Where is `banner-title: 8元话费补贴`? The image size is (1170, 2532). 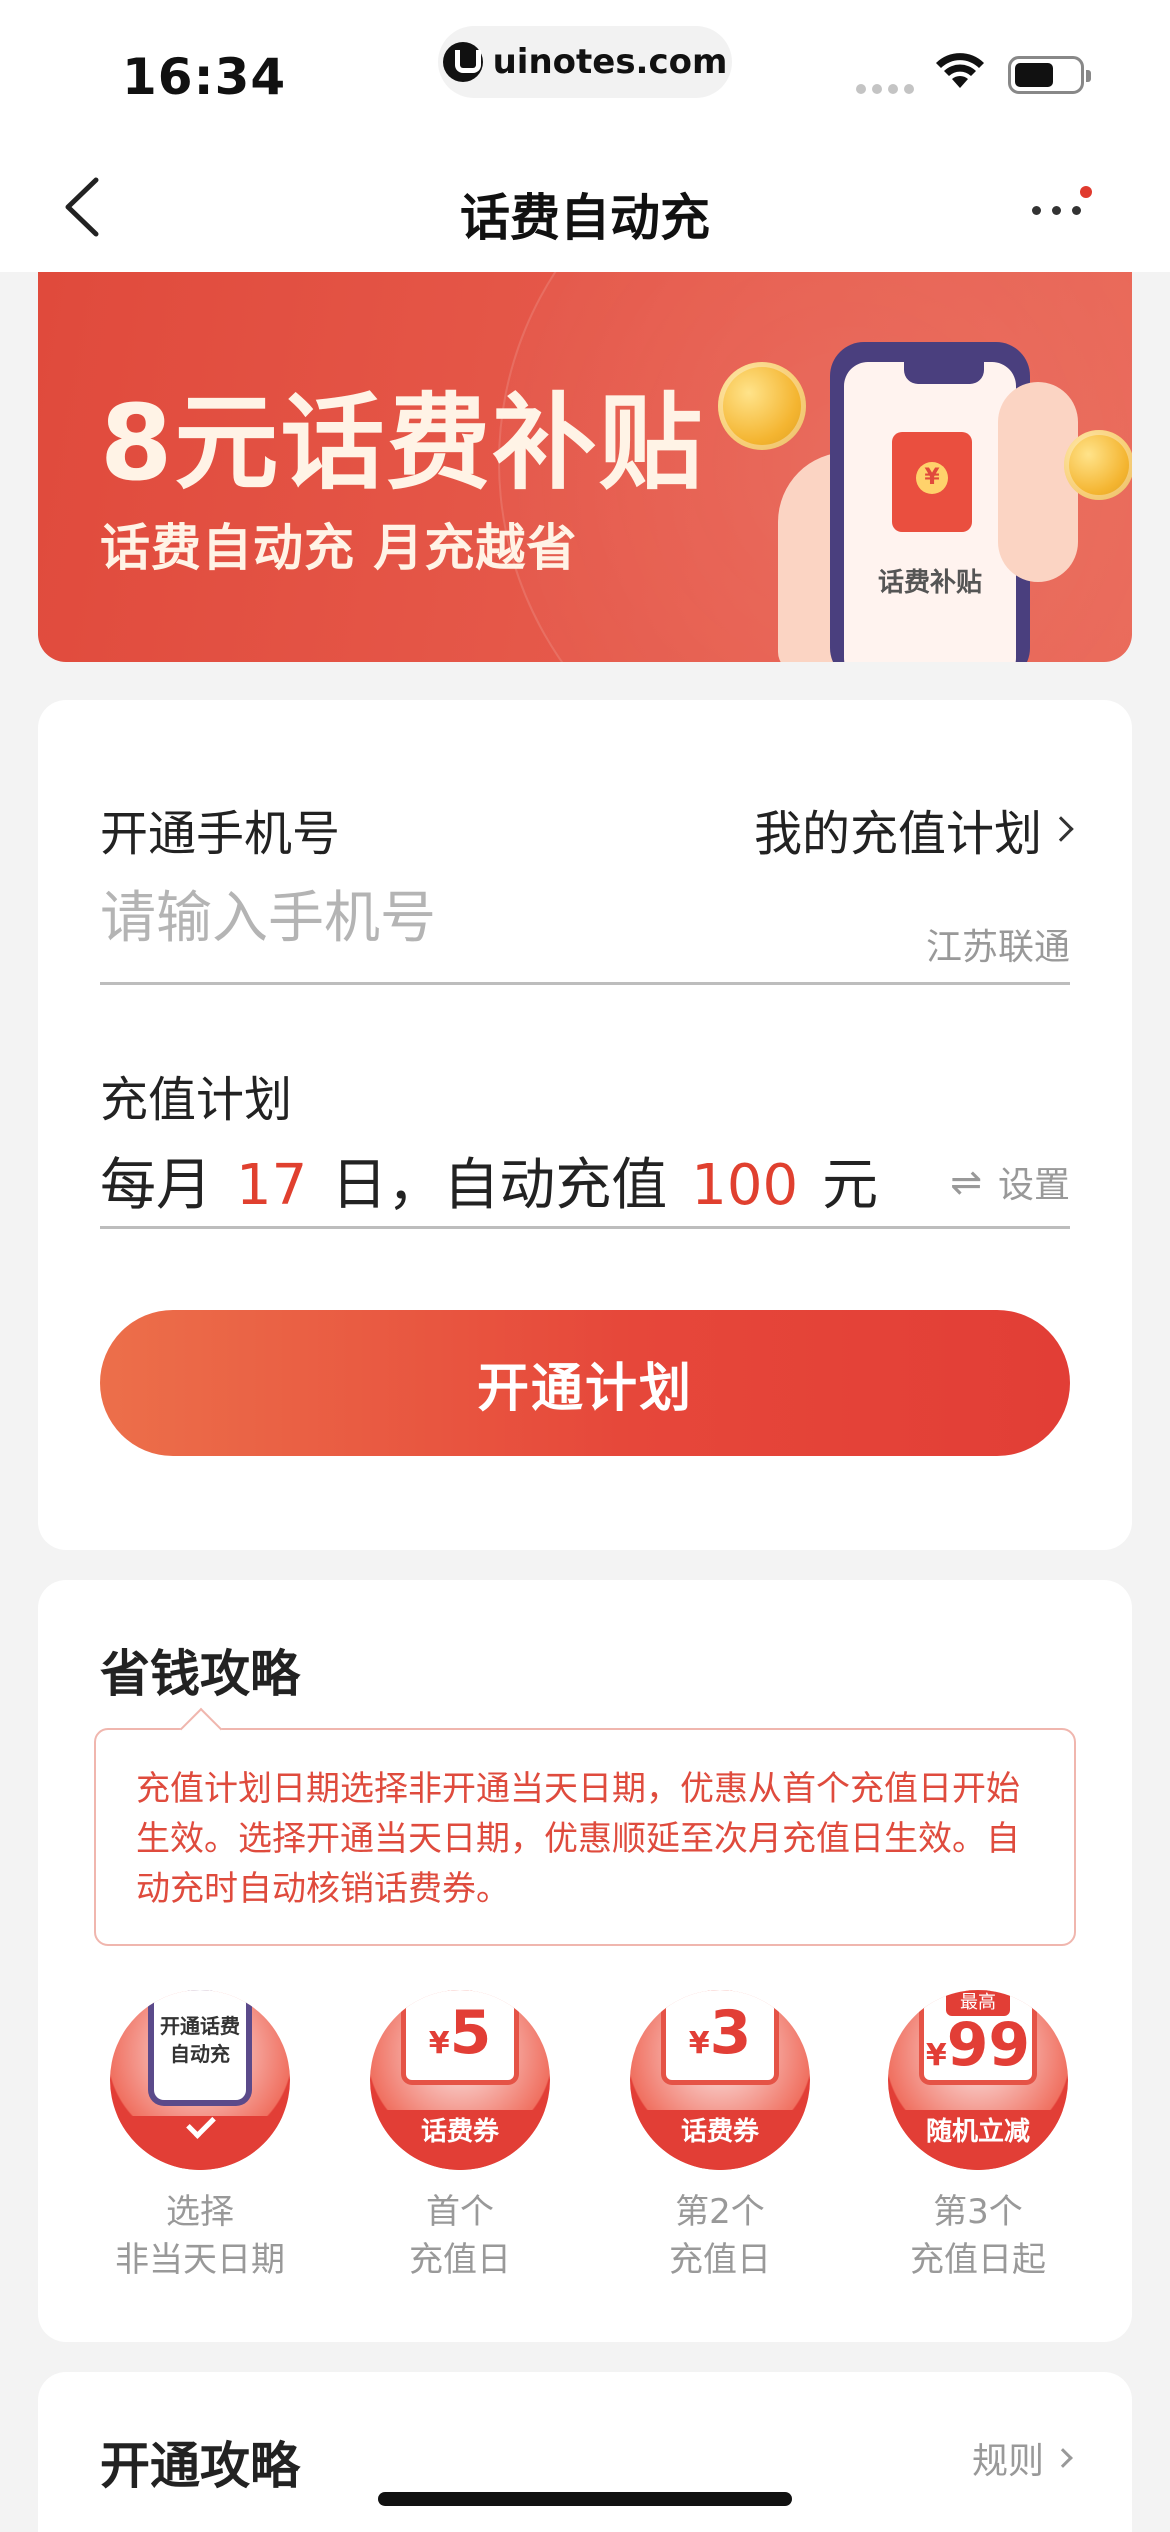
banner-title: 8元话费补贴 is located at coordinates (402, 443).